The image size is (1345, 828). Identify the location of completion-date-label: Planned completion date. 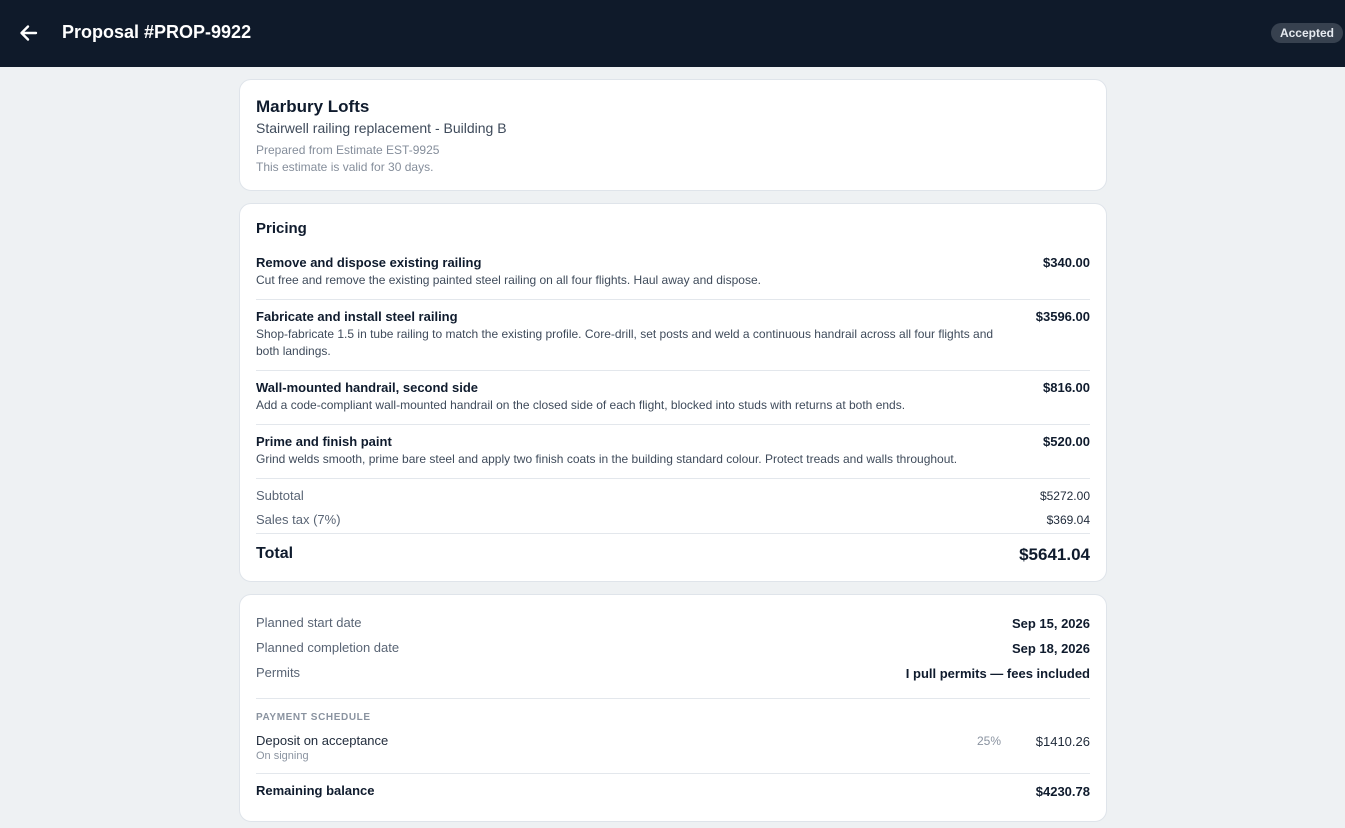
(328, 647).